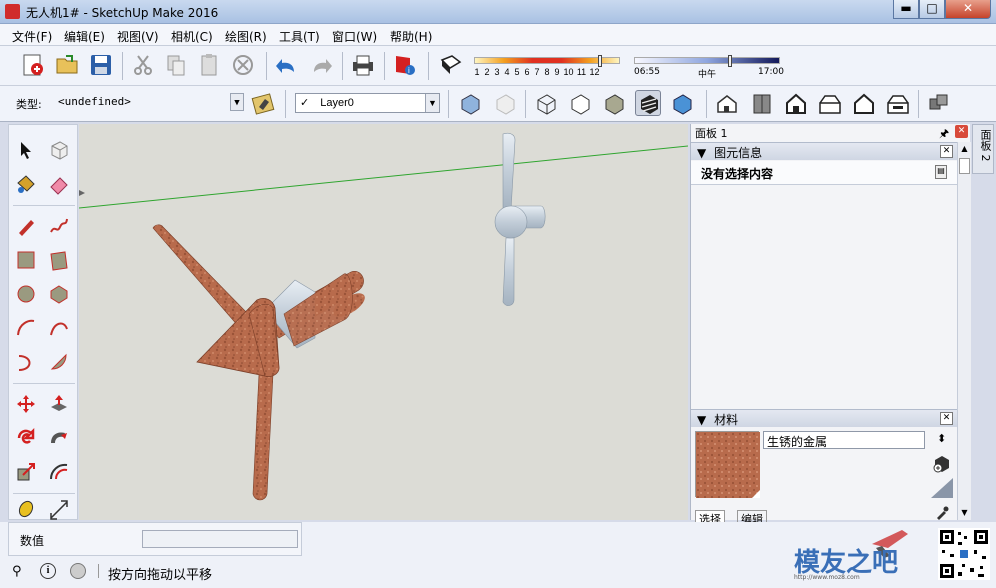 The width and height of the screenshot is (996, 588). Describe the element at coordinates (708, 69) in the screenshot. I see `shadow-time-slider: 06:55 中午 17:00` at that location.